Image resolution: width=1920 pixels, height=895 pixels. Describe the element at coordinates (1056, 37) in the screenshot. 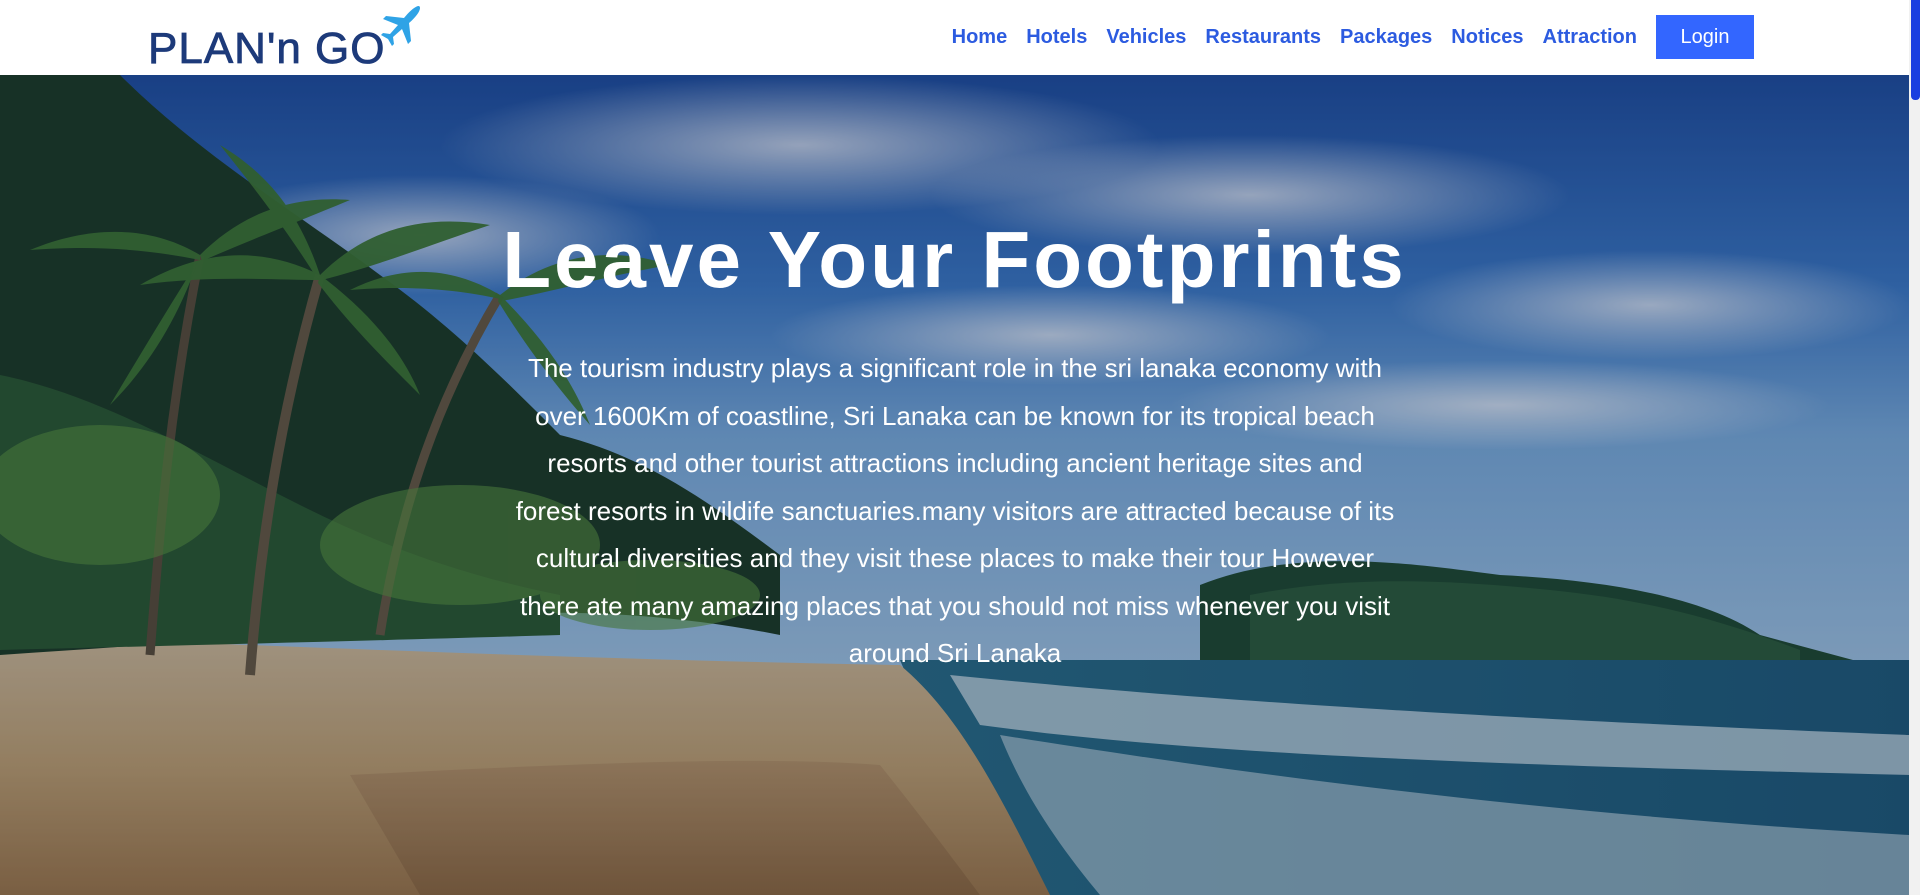

I see `nav-hotels-link: Hotels` at that location.